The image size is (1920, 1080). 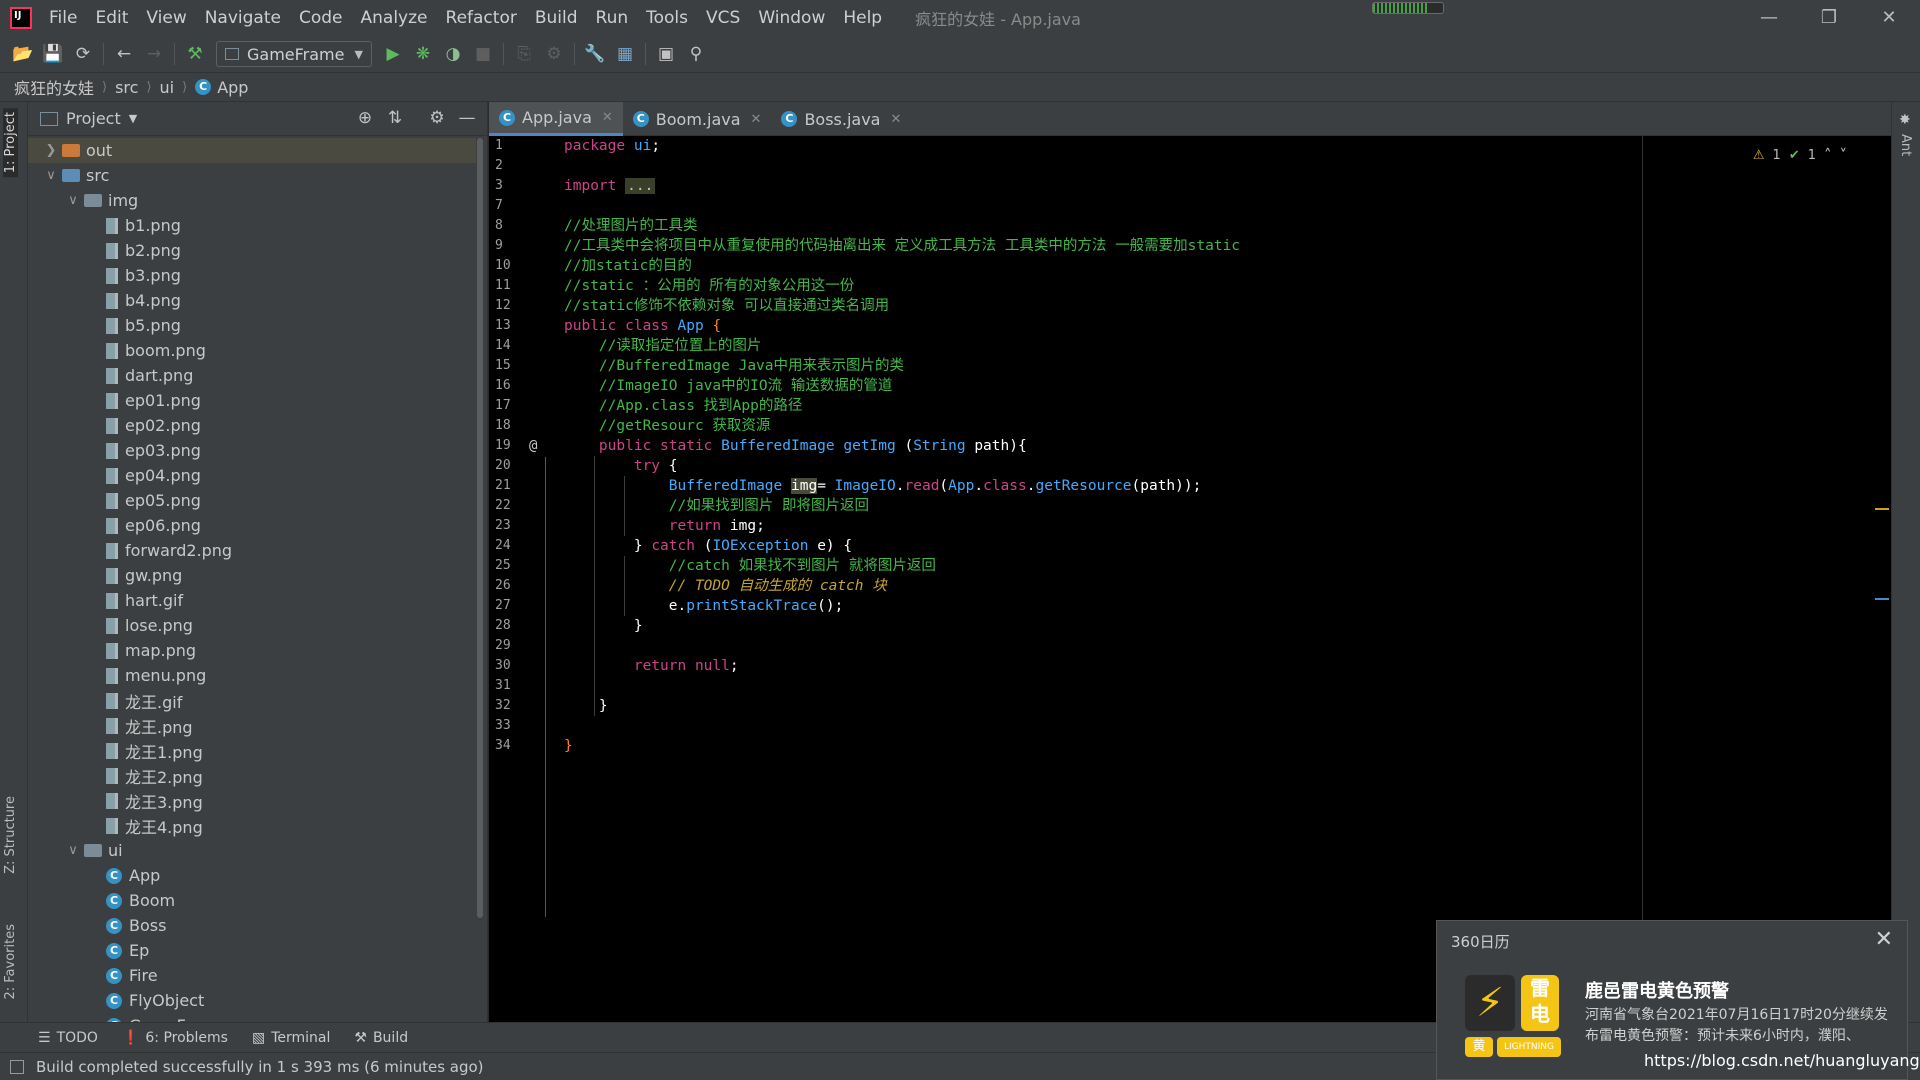 I want to click on profiler-icon: ⚙, so click(x=554, y=54).